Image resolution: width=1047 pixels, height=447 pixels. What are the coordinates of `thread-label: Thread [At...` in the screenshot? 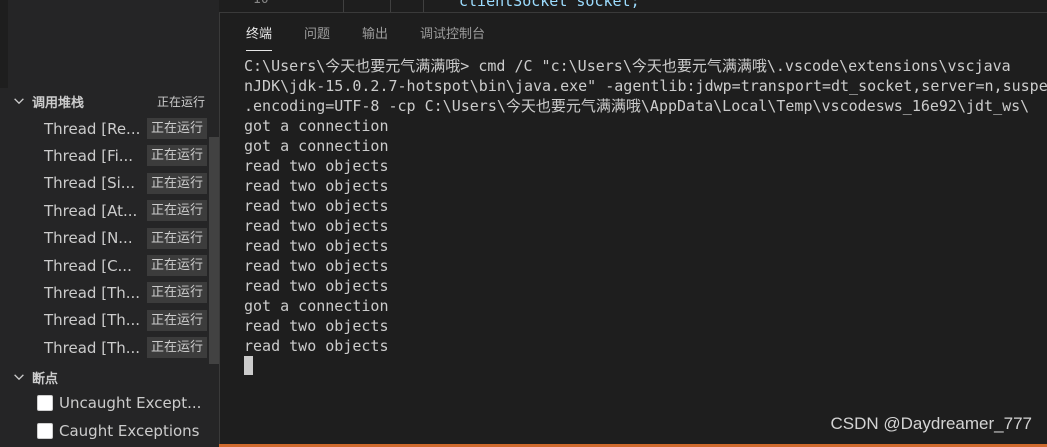 It's located at (91, 210).